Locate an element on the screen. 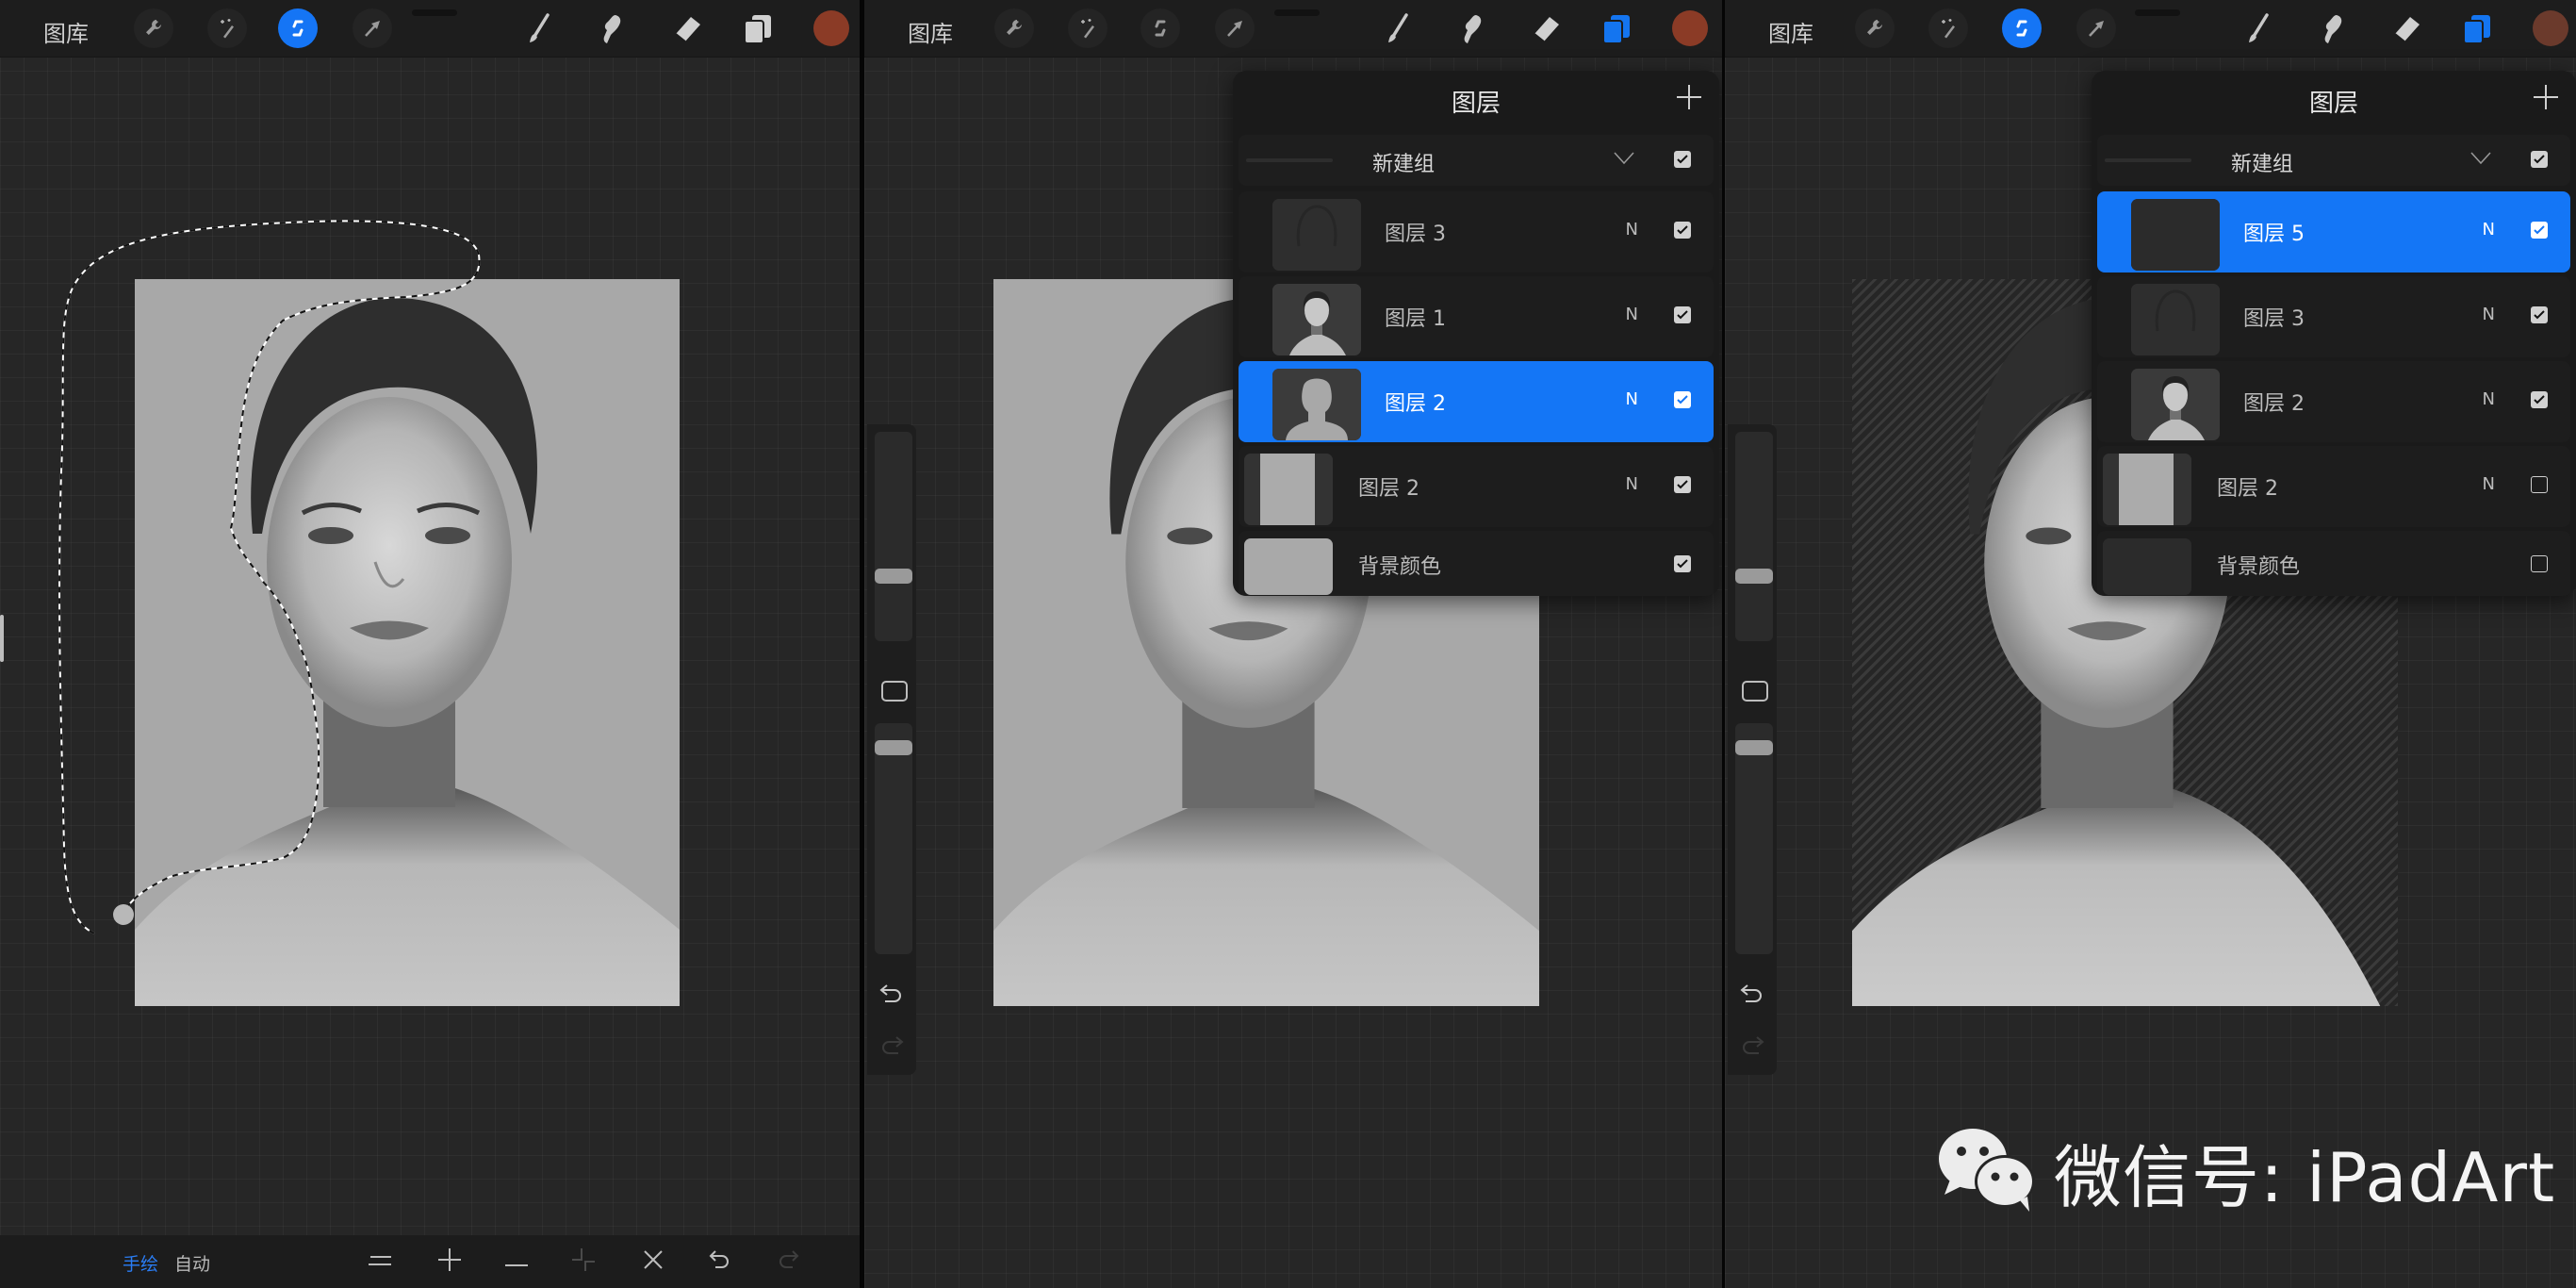  invert-selection-button is located at coordinates (583, 1262).